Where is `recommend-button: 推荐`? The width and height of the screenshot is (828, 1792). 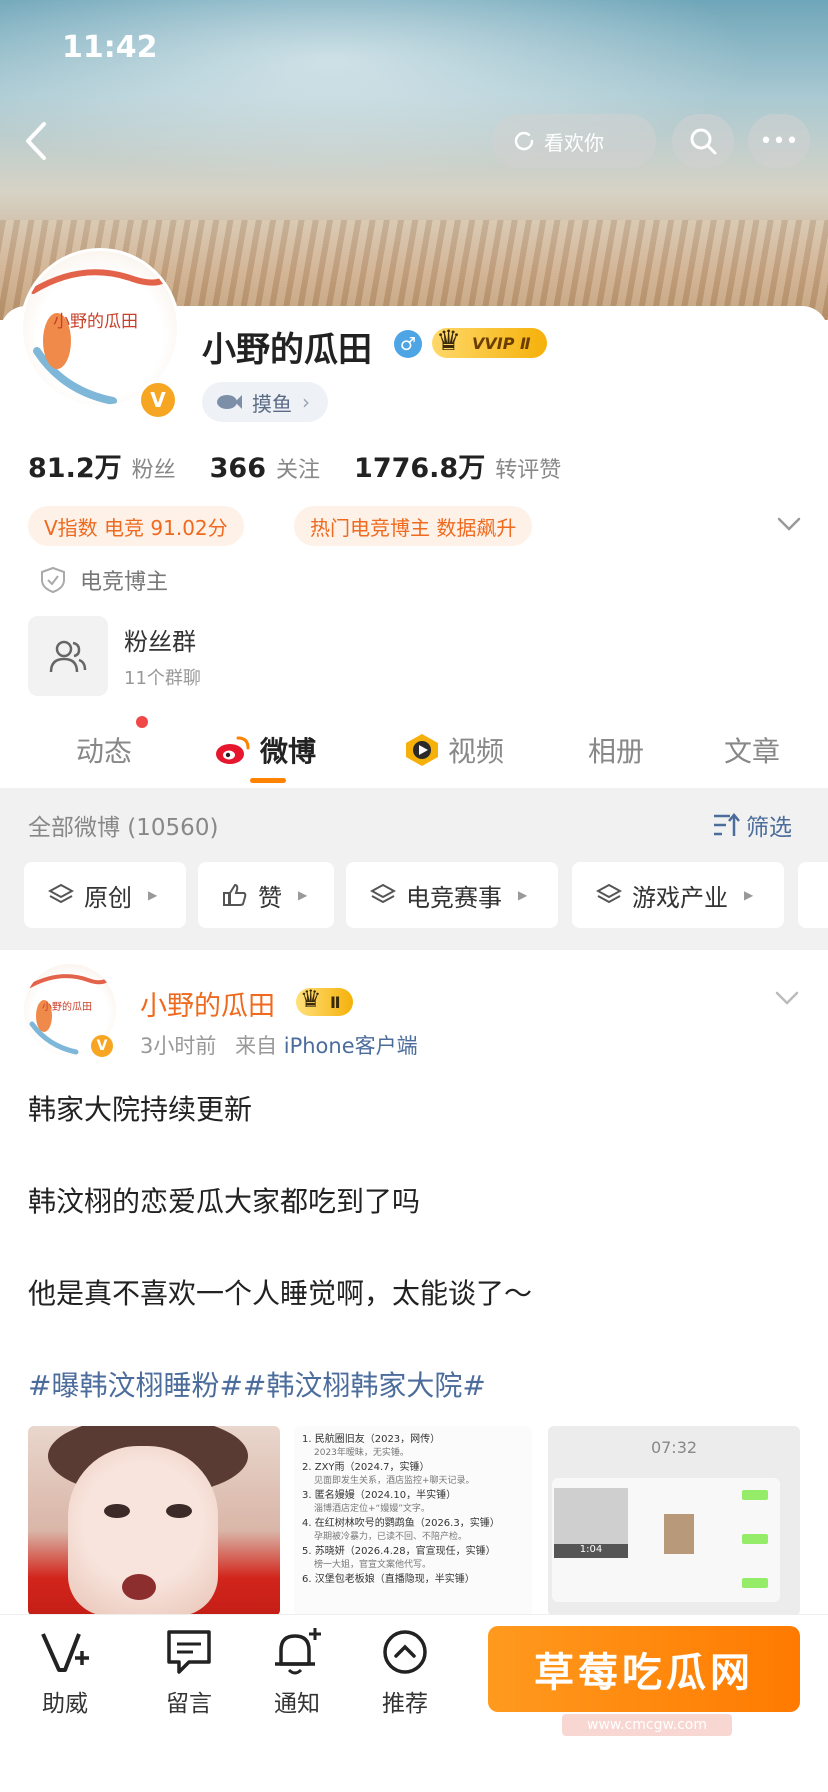
recommend-button: 推荐 is located at coordinates (405, 1673).